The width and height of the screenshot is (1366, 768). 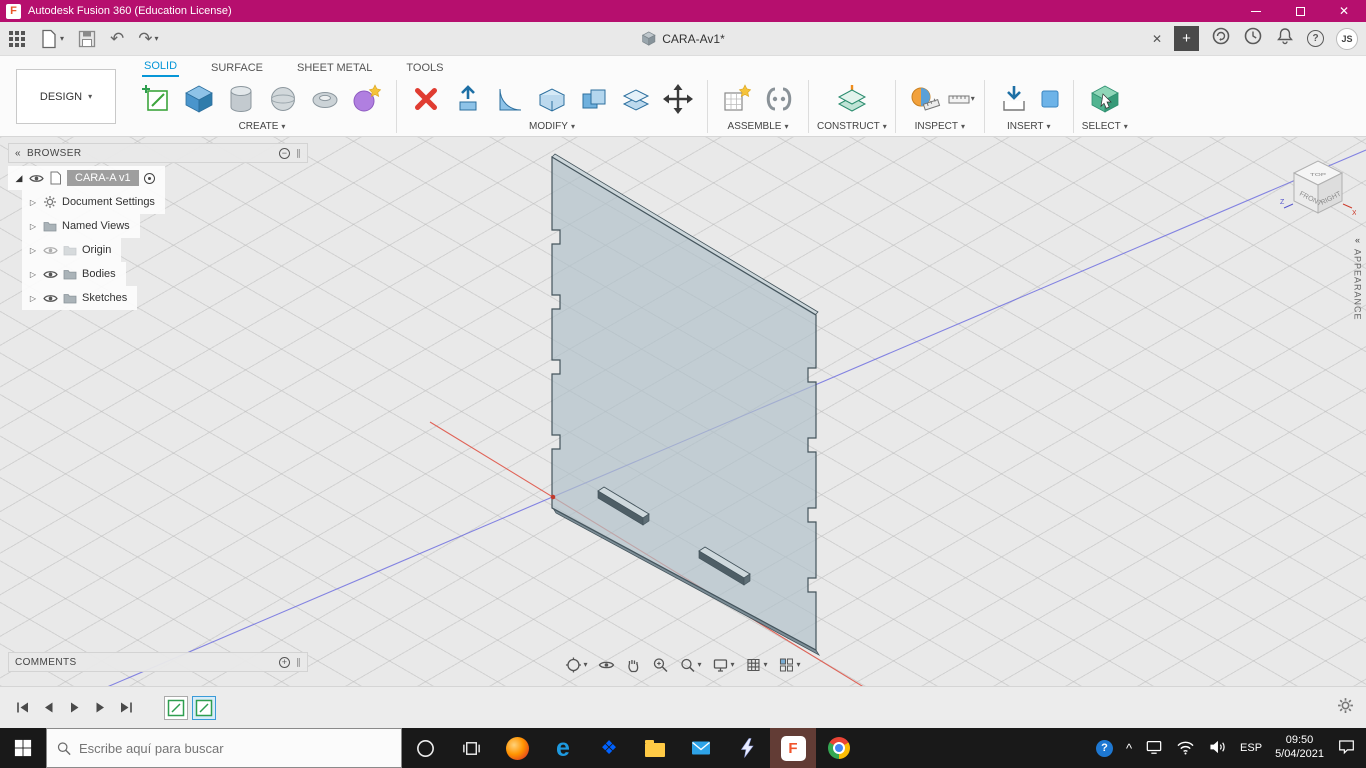 I want to click on undo-button: ↶, so click(x=117, y=39).